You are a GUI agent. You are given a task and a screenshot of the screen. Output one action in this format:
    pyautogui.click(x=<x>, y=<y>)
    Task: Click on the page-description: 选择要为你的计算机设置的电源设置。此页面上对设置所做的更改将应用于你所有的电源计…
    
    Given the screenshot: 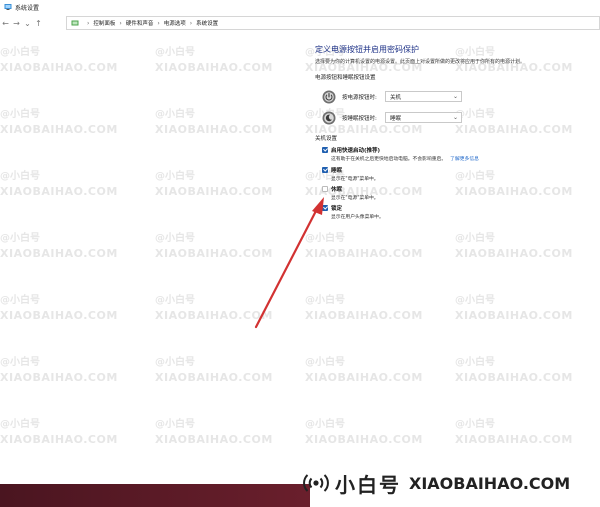 What is the action you would take?
    pyautogui.click(x=420, y=62)
    